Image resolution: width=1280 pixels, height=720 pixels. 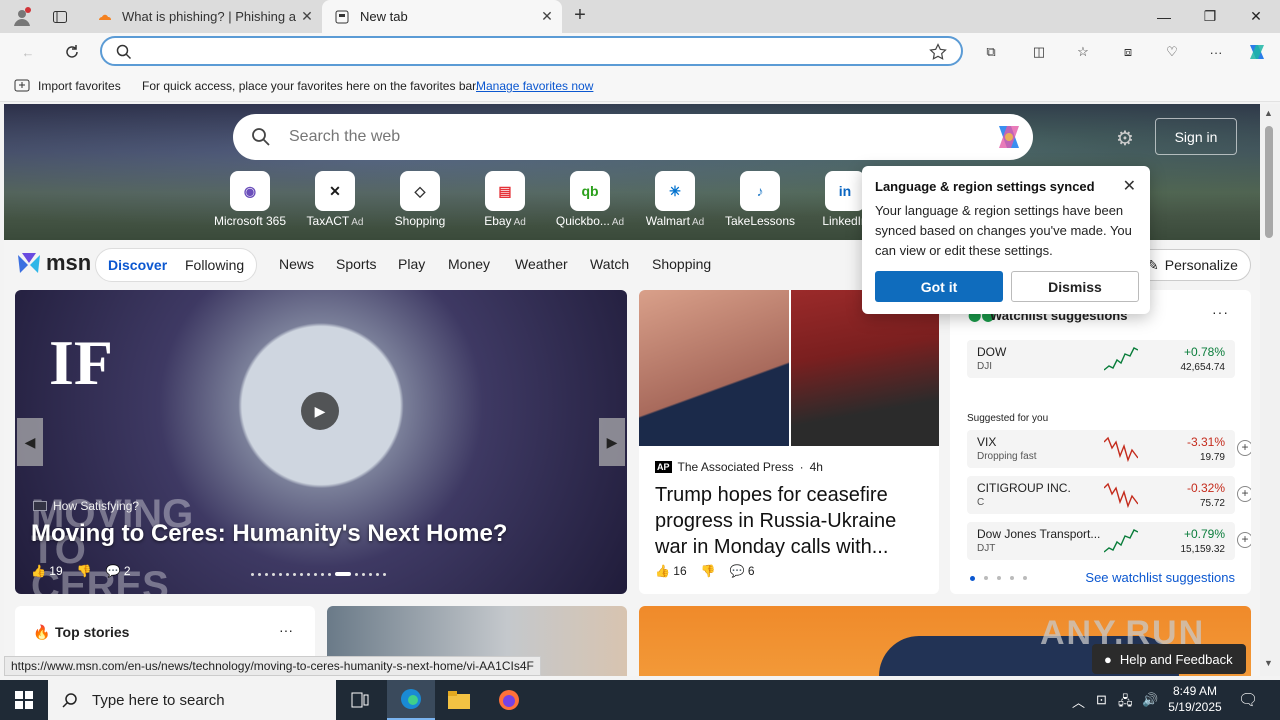 What do you see at coordinates (1195, 699) in the screenshot?
I see `clock: 8:49 AM 5/19/2025` at bounding box center [1195, 699].